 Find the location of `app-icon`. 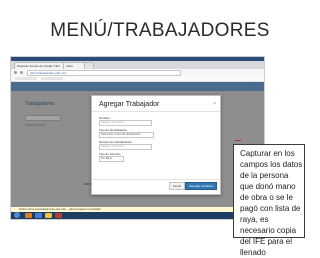

app-icon is located at coordinates (58, 215).